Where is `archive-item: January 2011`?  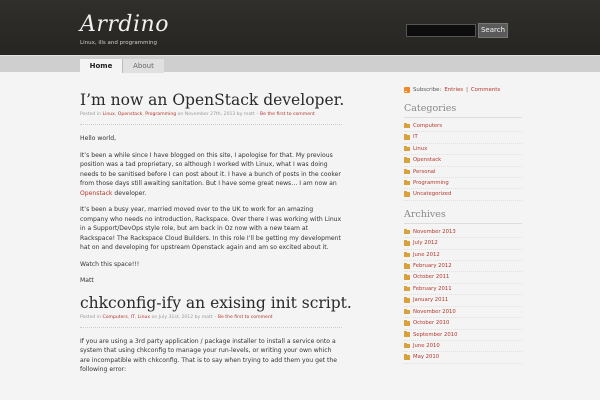
archive-item: January 2011 is located at coordinates (463, 301).